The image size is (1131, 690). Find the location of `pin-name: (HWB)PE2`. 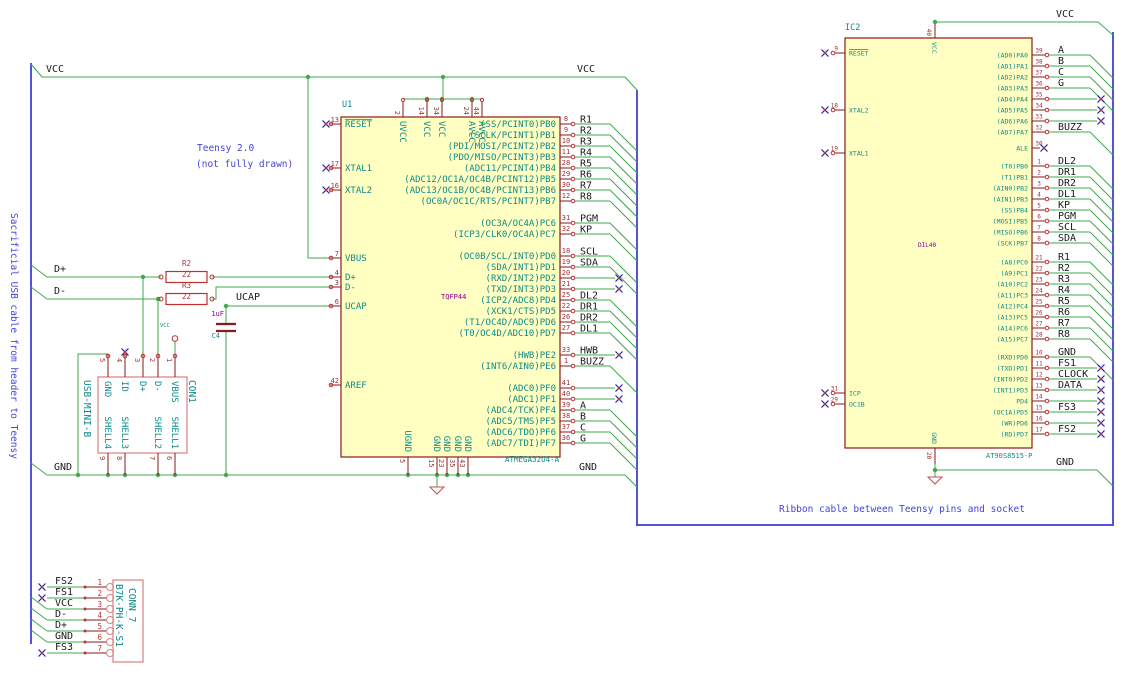

pin-name: (HWB)PE2 is located at coordinates (534, 356).